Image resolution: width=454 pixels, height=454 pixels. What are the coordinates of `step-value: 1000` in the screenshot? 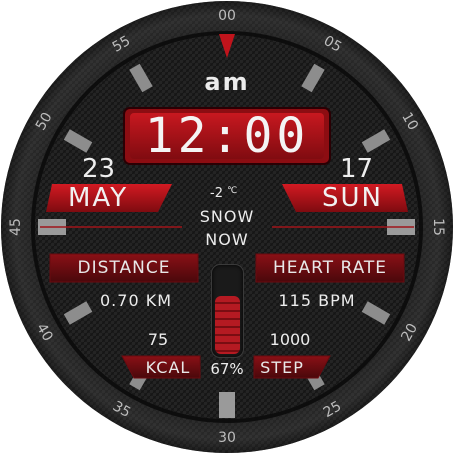 It's located at (290, 339).